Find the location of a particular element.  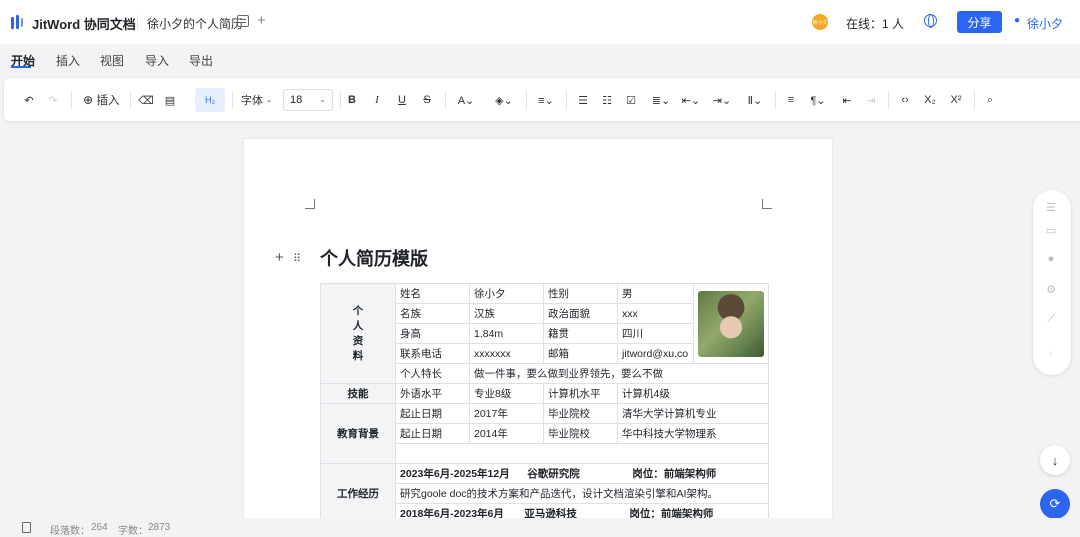

table-cell: 联系电话 is located at coordinates (432, 353).